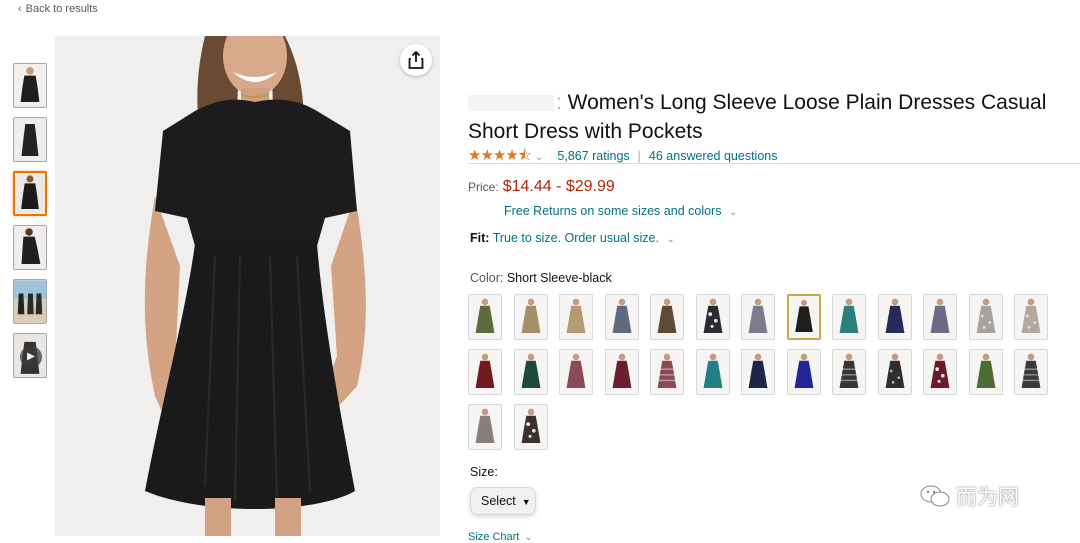  What do you see at coordinates (494, 537) in the screenshot?
I see `size-chart-label: Size Chart` at bounding box center [494, 537].